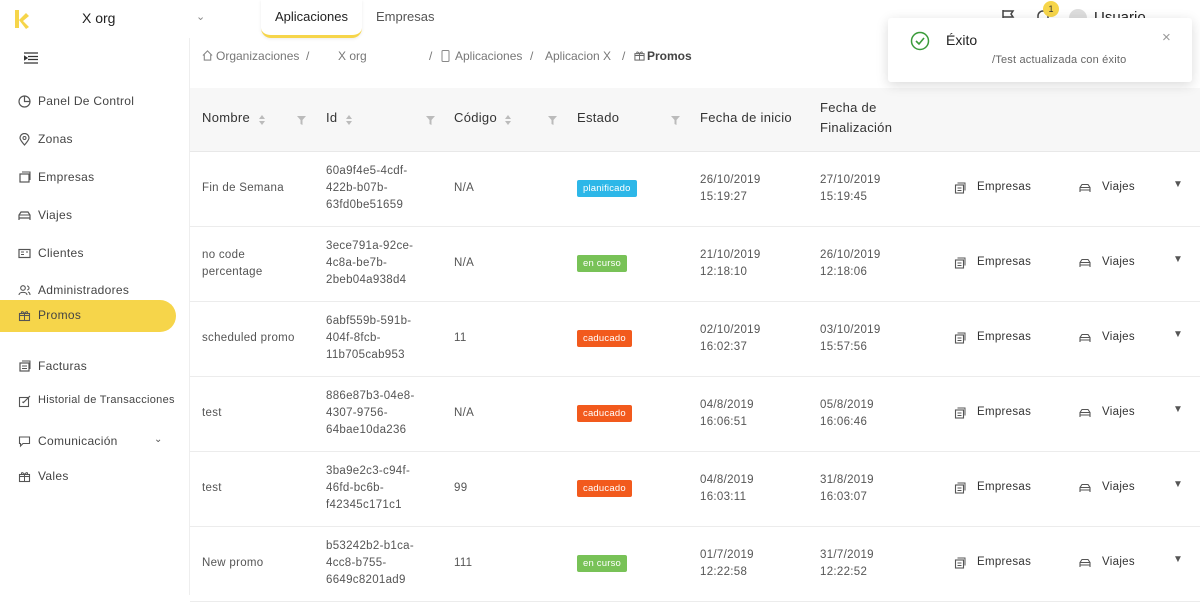 This screenshot has width=1200, height=602. Describe the element at coordinates (730, 338) in the screenshot. I see `start-date: 02/10/2019 16:02:37` at that location.